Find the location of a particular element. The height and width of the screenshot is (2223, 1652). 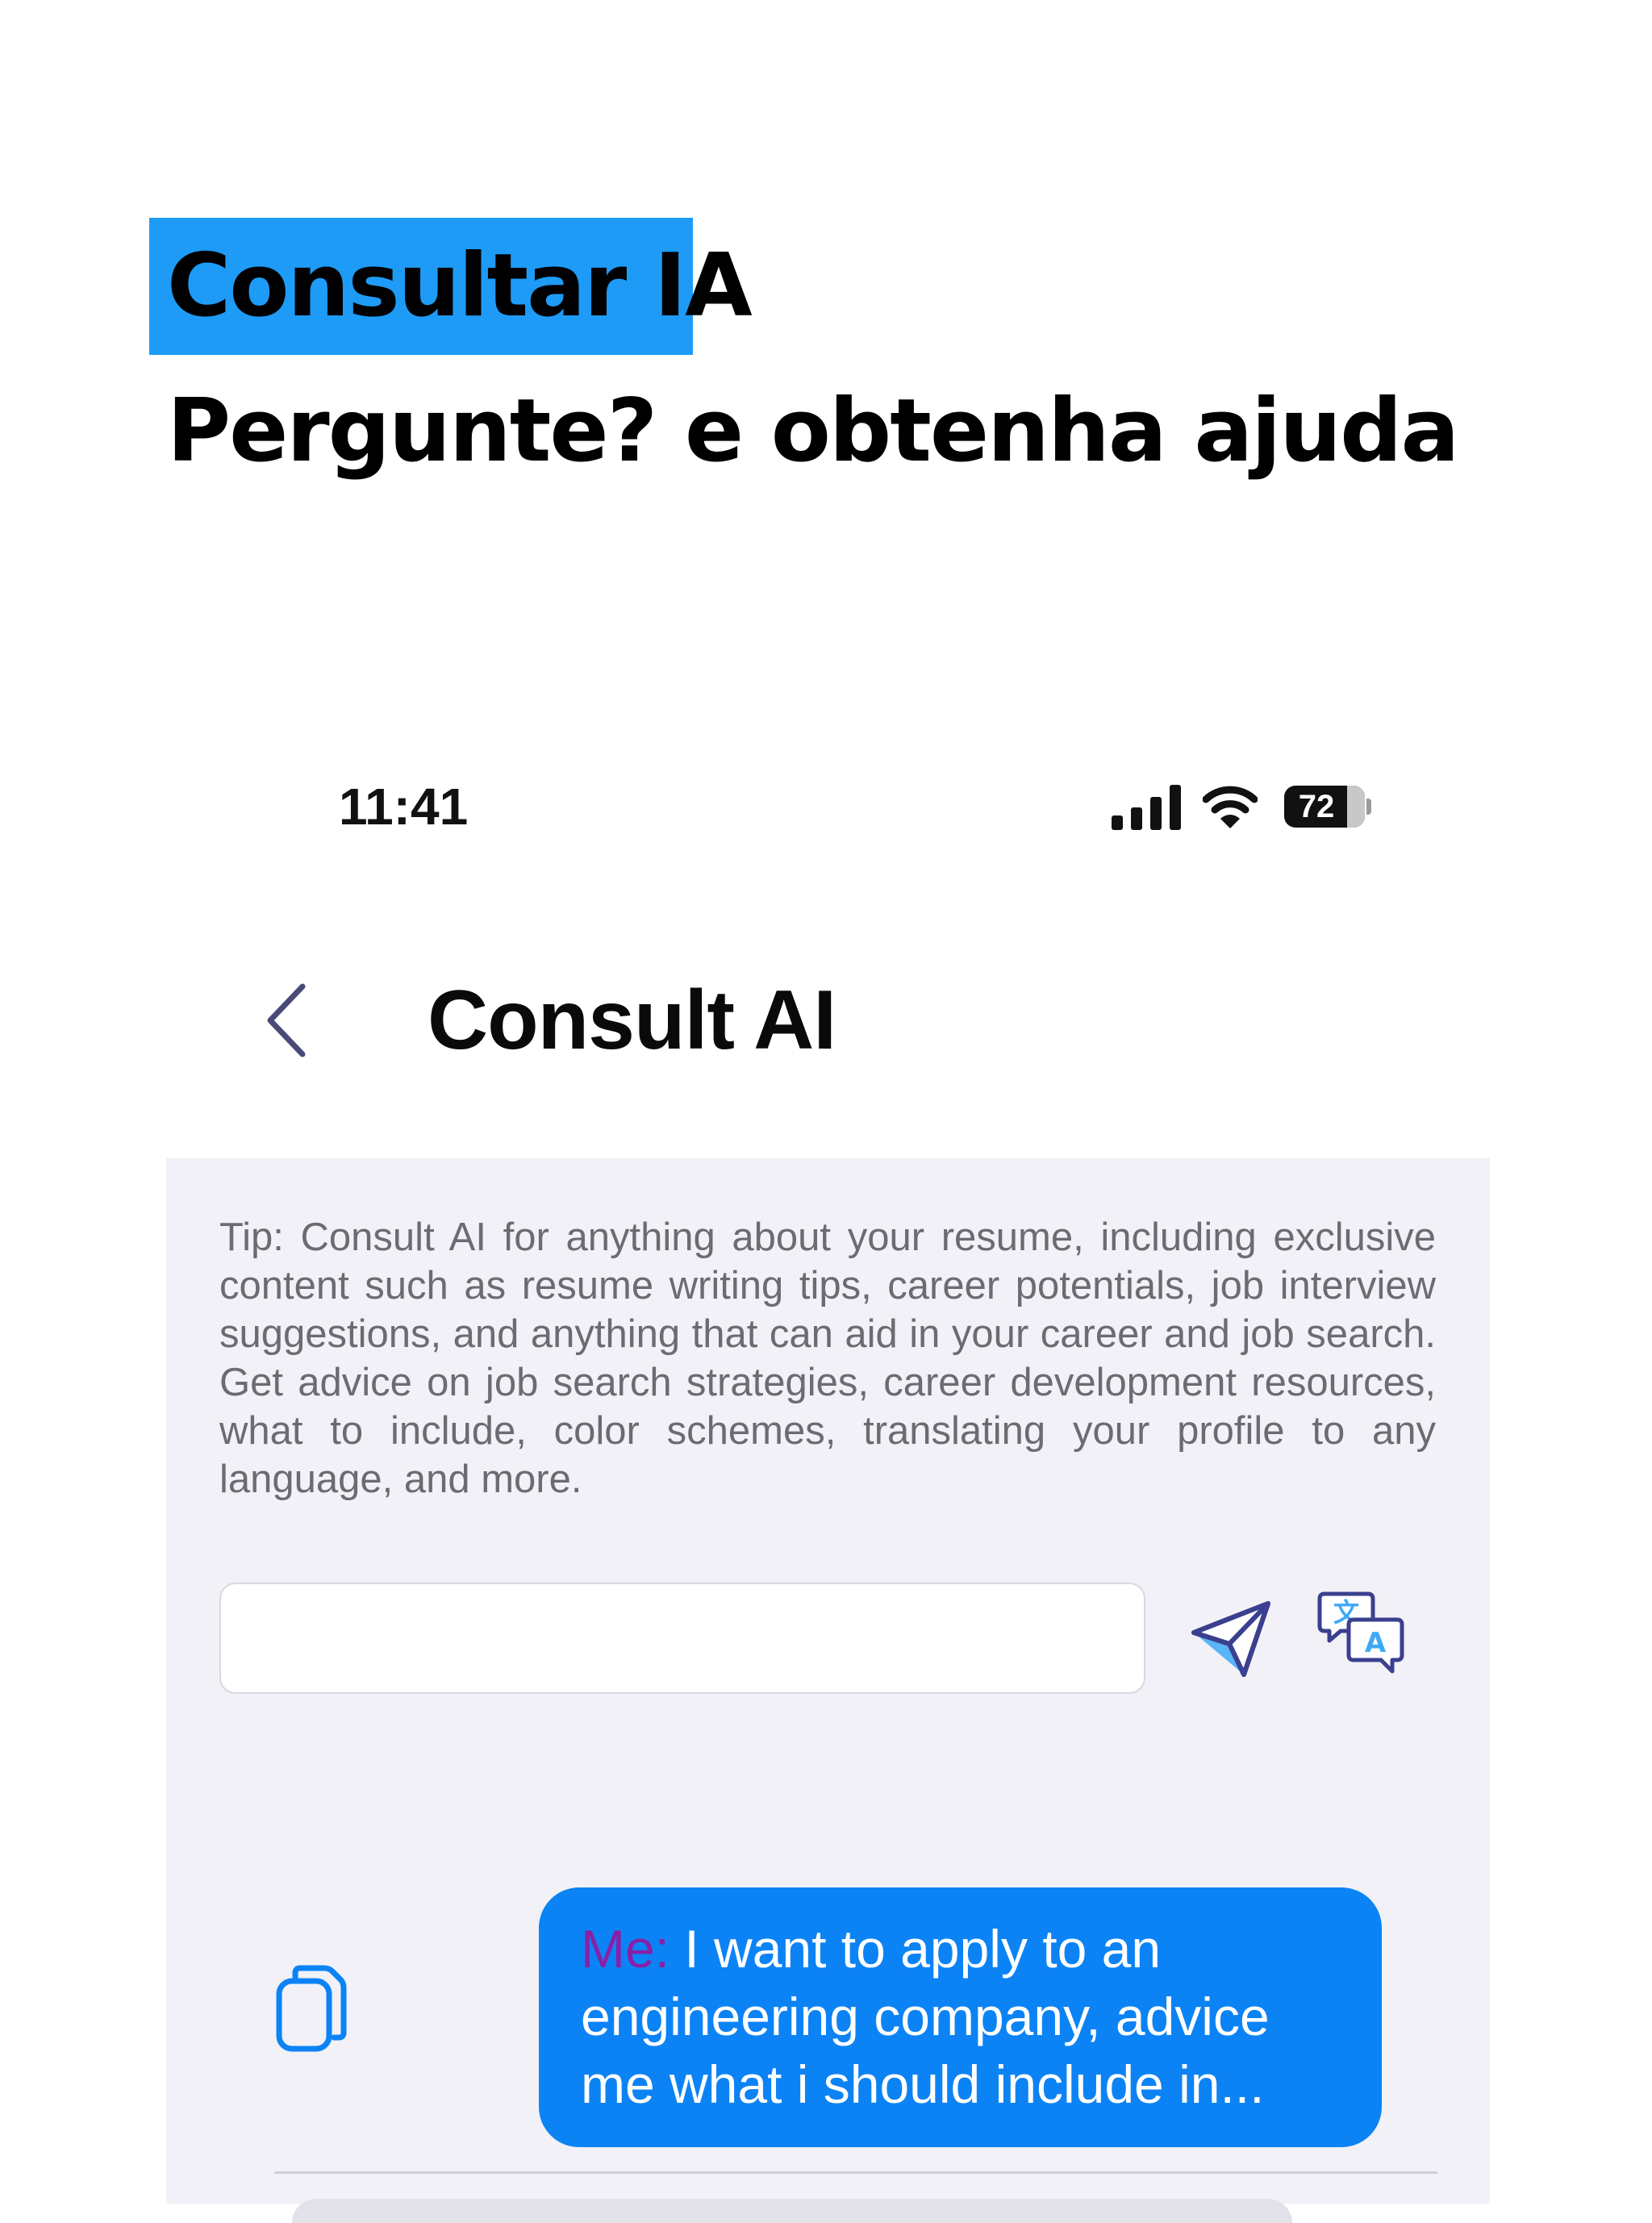

message-sender: Me: is located at coordinates (626, 1949).